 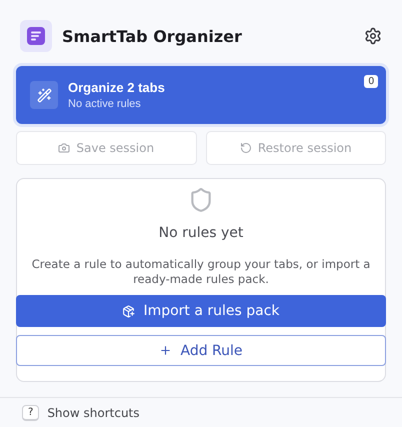 I want to click on app-title: SmartTab Organizer, so click(x=152, y=36).